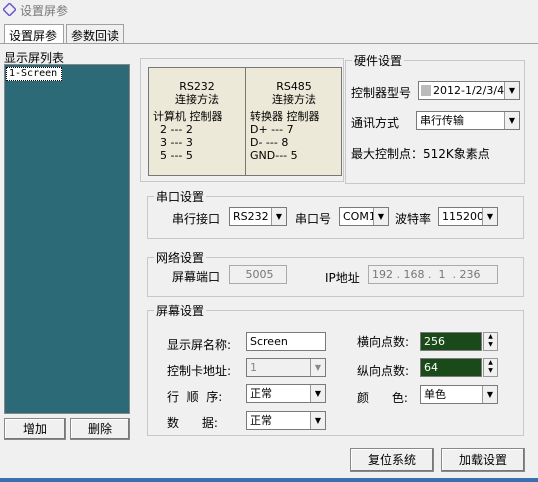  What do you see at coordinates (382, 398) in the screenshot?
I see `color-label: 颜 色:` at bounding box center [382, 398].